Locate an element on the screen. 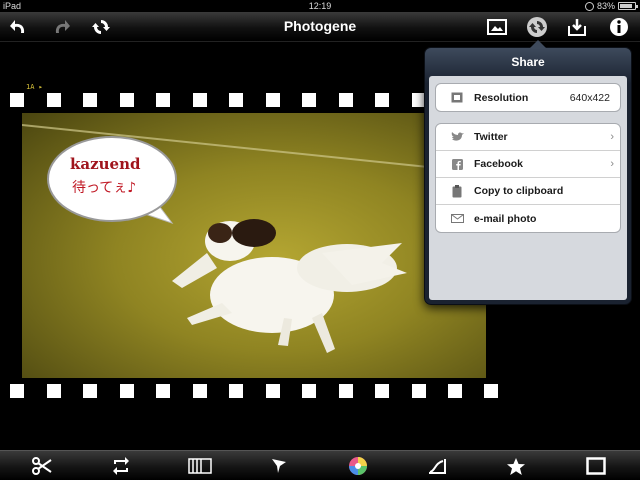  film-code: 1A ▸ is located at coordinates (34, 87).